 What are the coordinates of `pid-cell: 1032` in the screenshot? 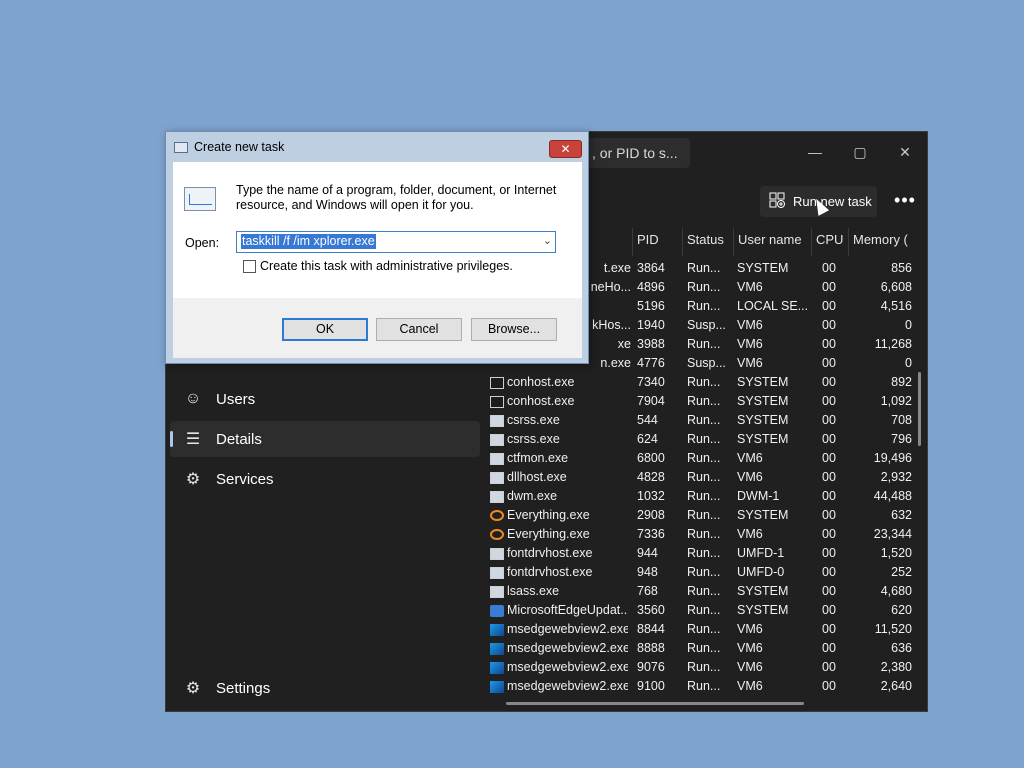 It's located at (651, 496).